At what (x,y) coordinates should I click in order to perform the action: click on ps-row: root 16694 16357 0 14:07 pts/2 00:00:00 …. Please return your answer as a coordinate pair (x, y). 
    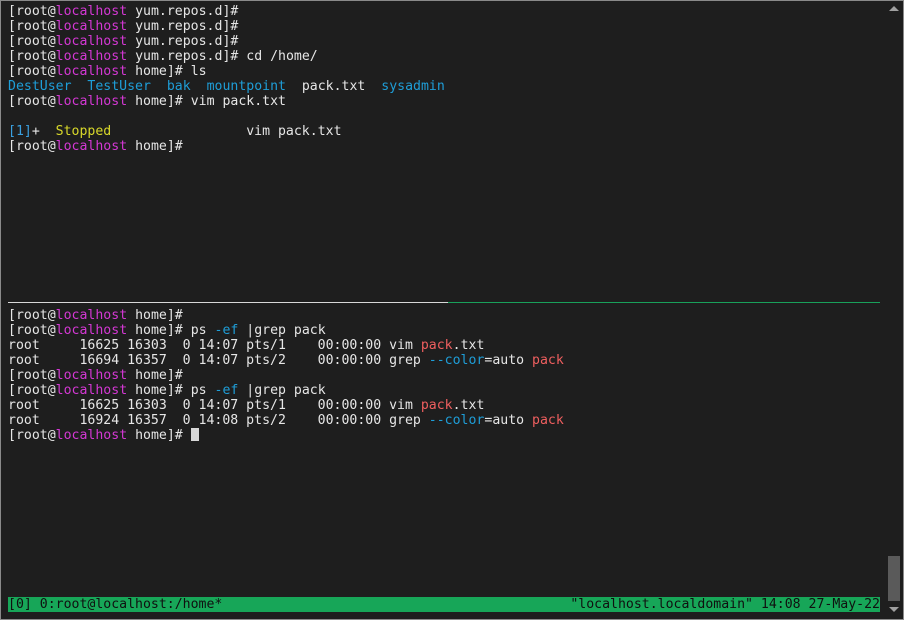
    Looking at the image, I should click on (286, 360).